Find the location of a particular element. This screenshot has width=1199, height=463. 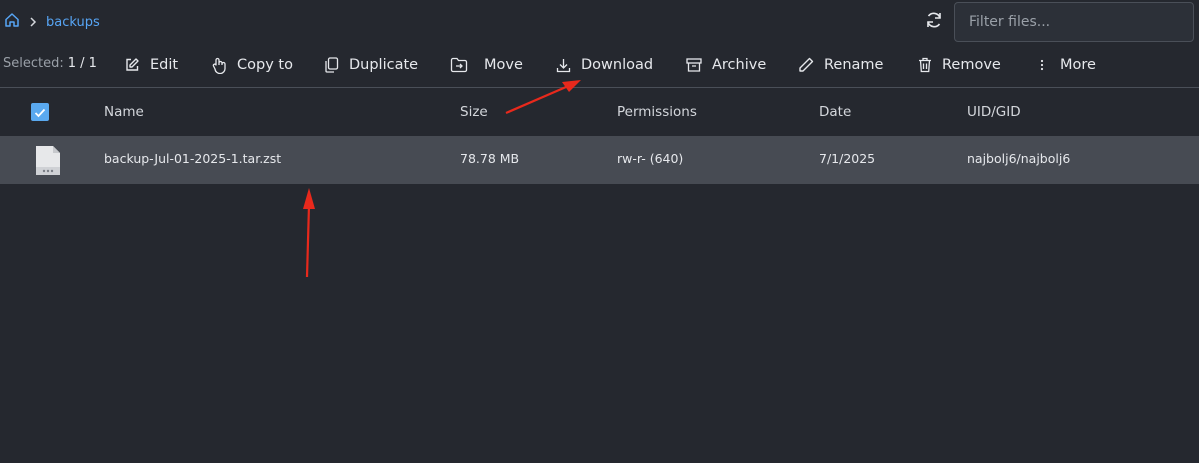

rename-button: Rename is located at coordinates (840, 65).